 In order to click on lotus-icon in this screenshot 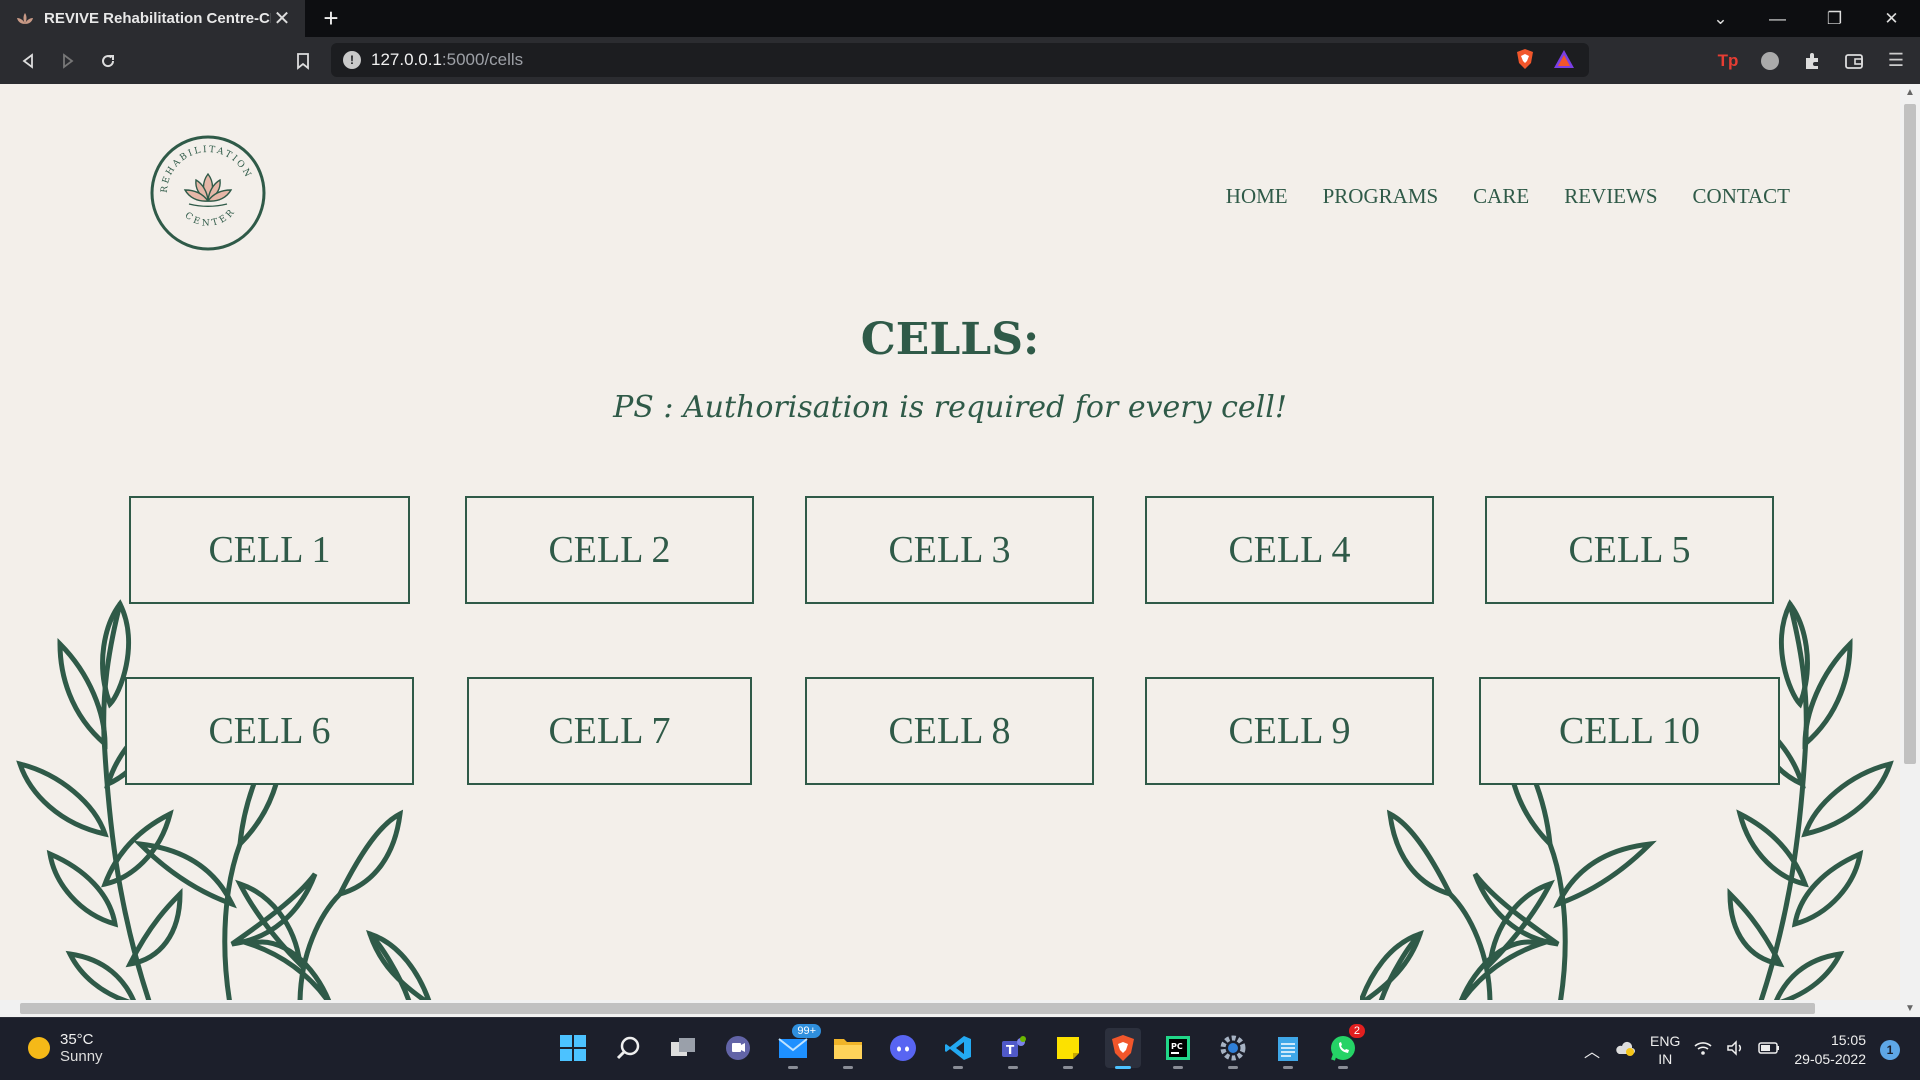, I will do `click(208, 189)`.